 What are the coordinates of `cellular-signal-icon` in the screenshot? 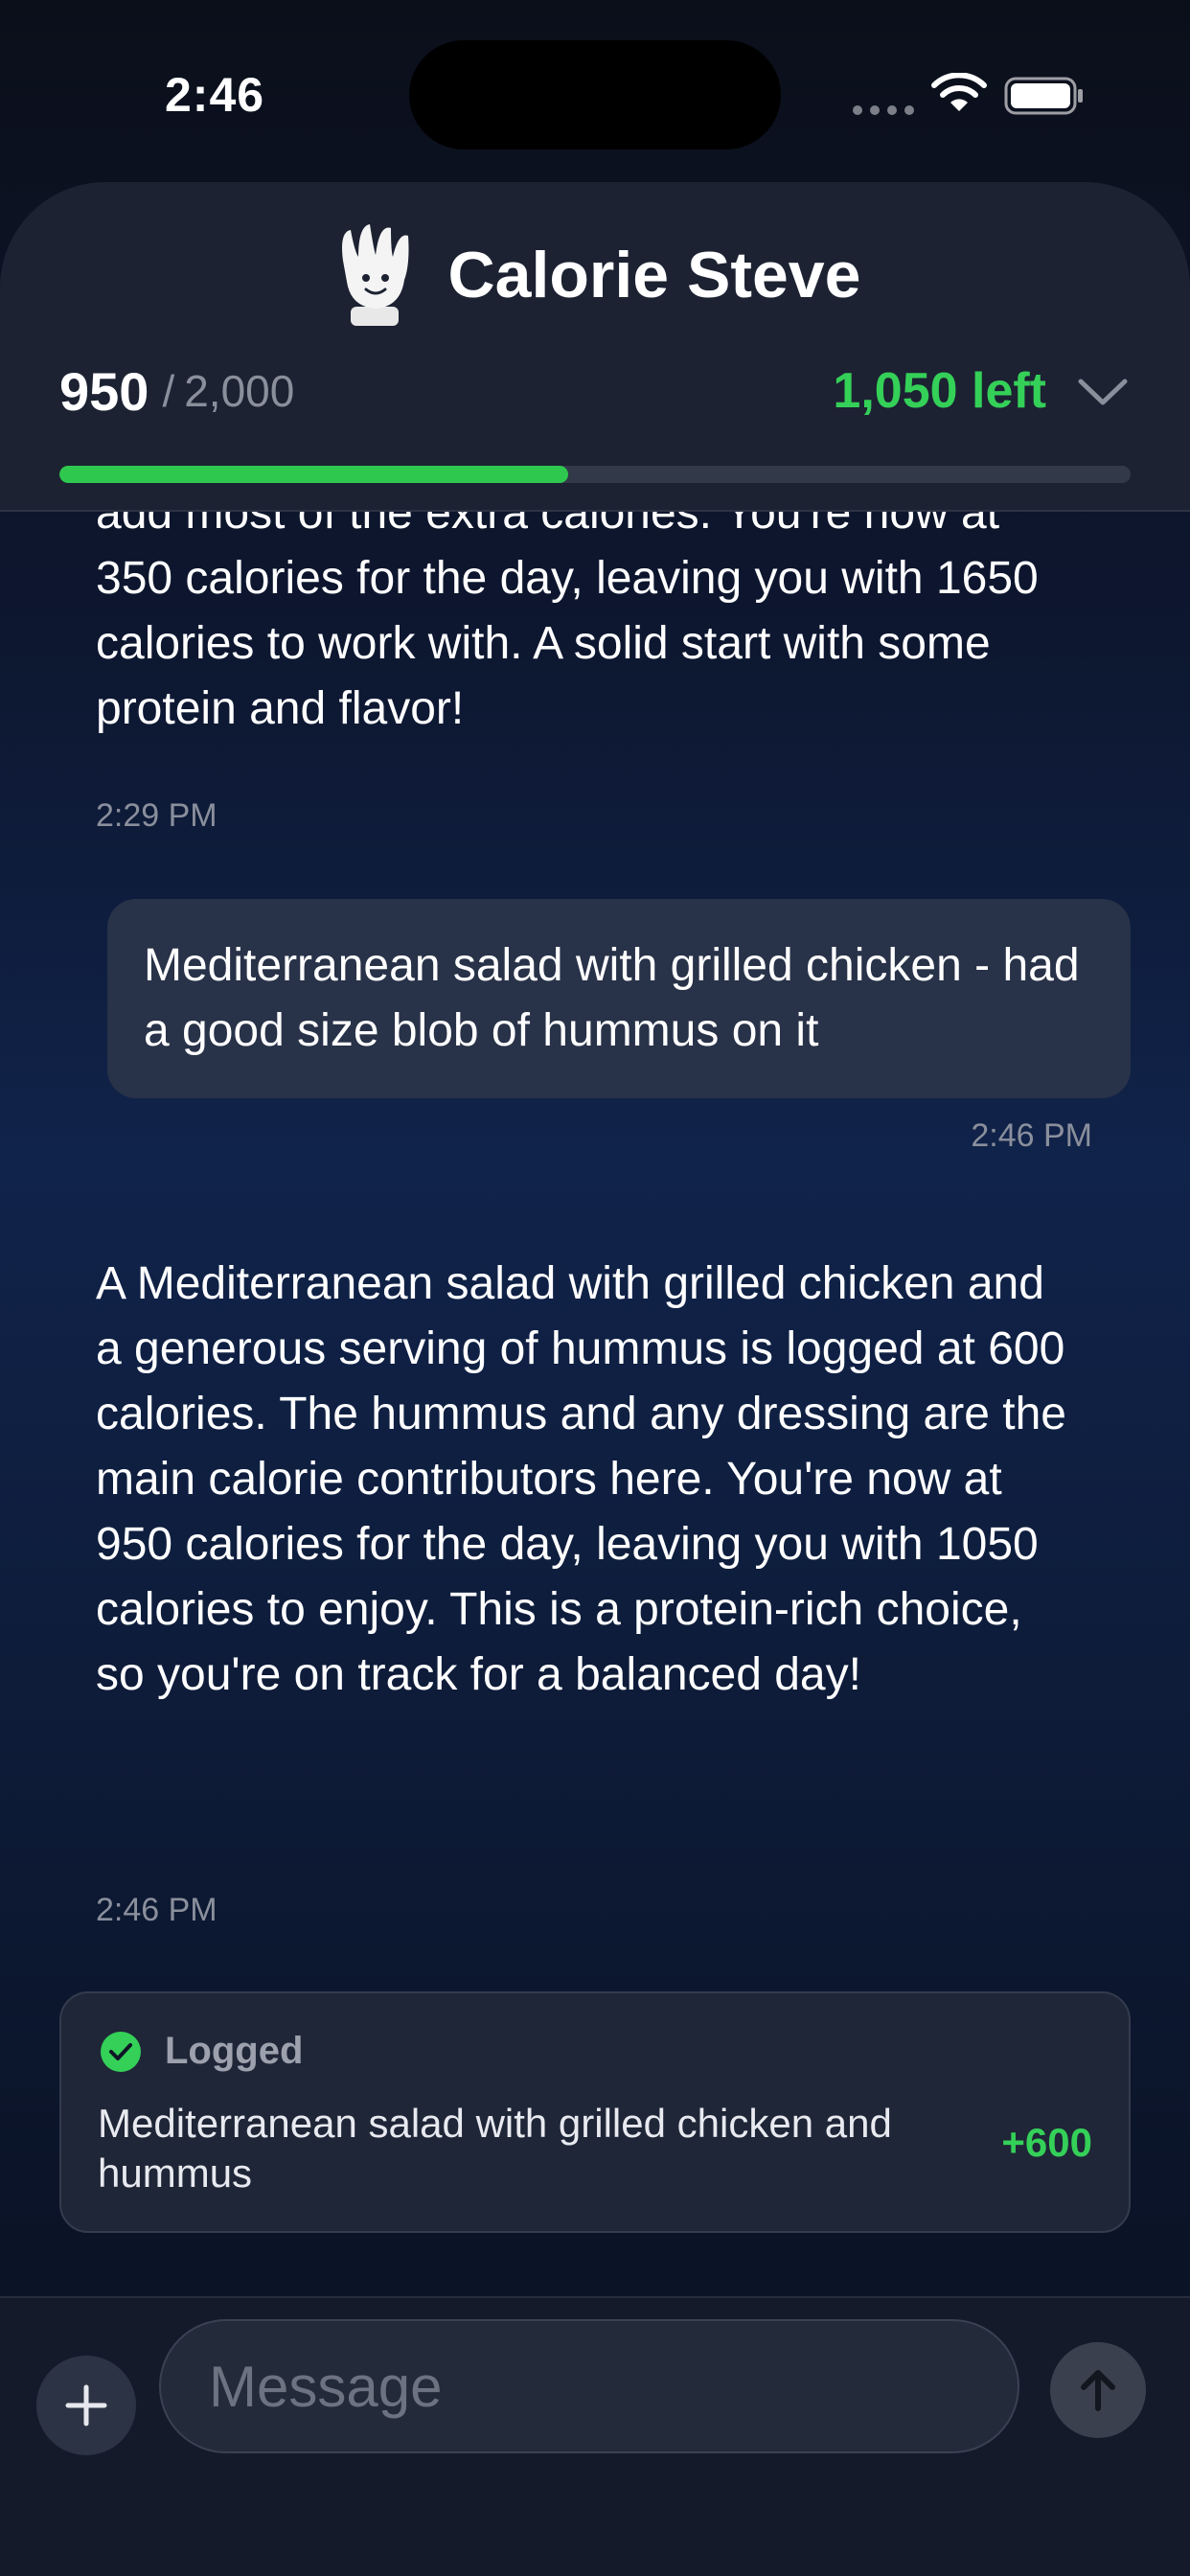 It's located at (884, 110).